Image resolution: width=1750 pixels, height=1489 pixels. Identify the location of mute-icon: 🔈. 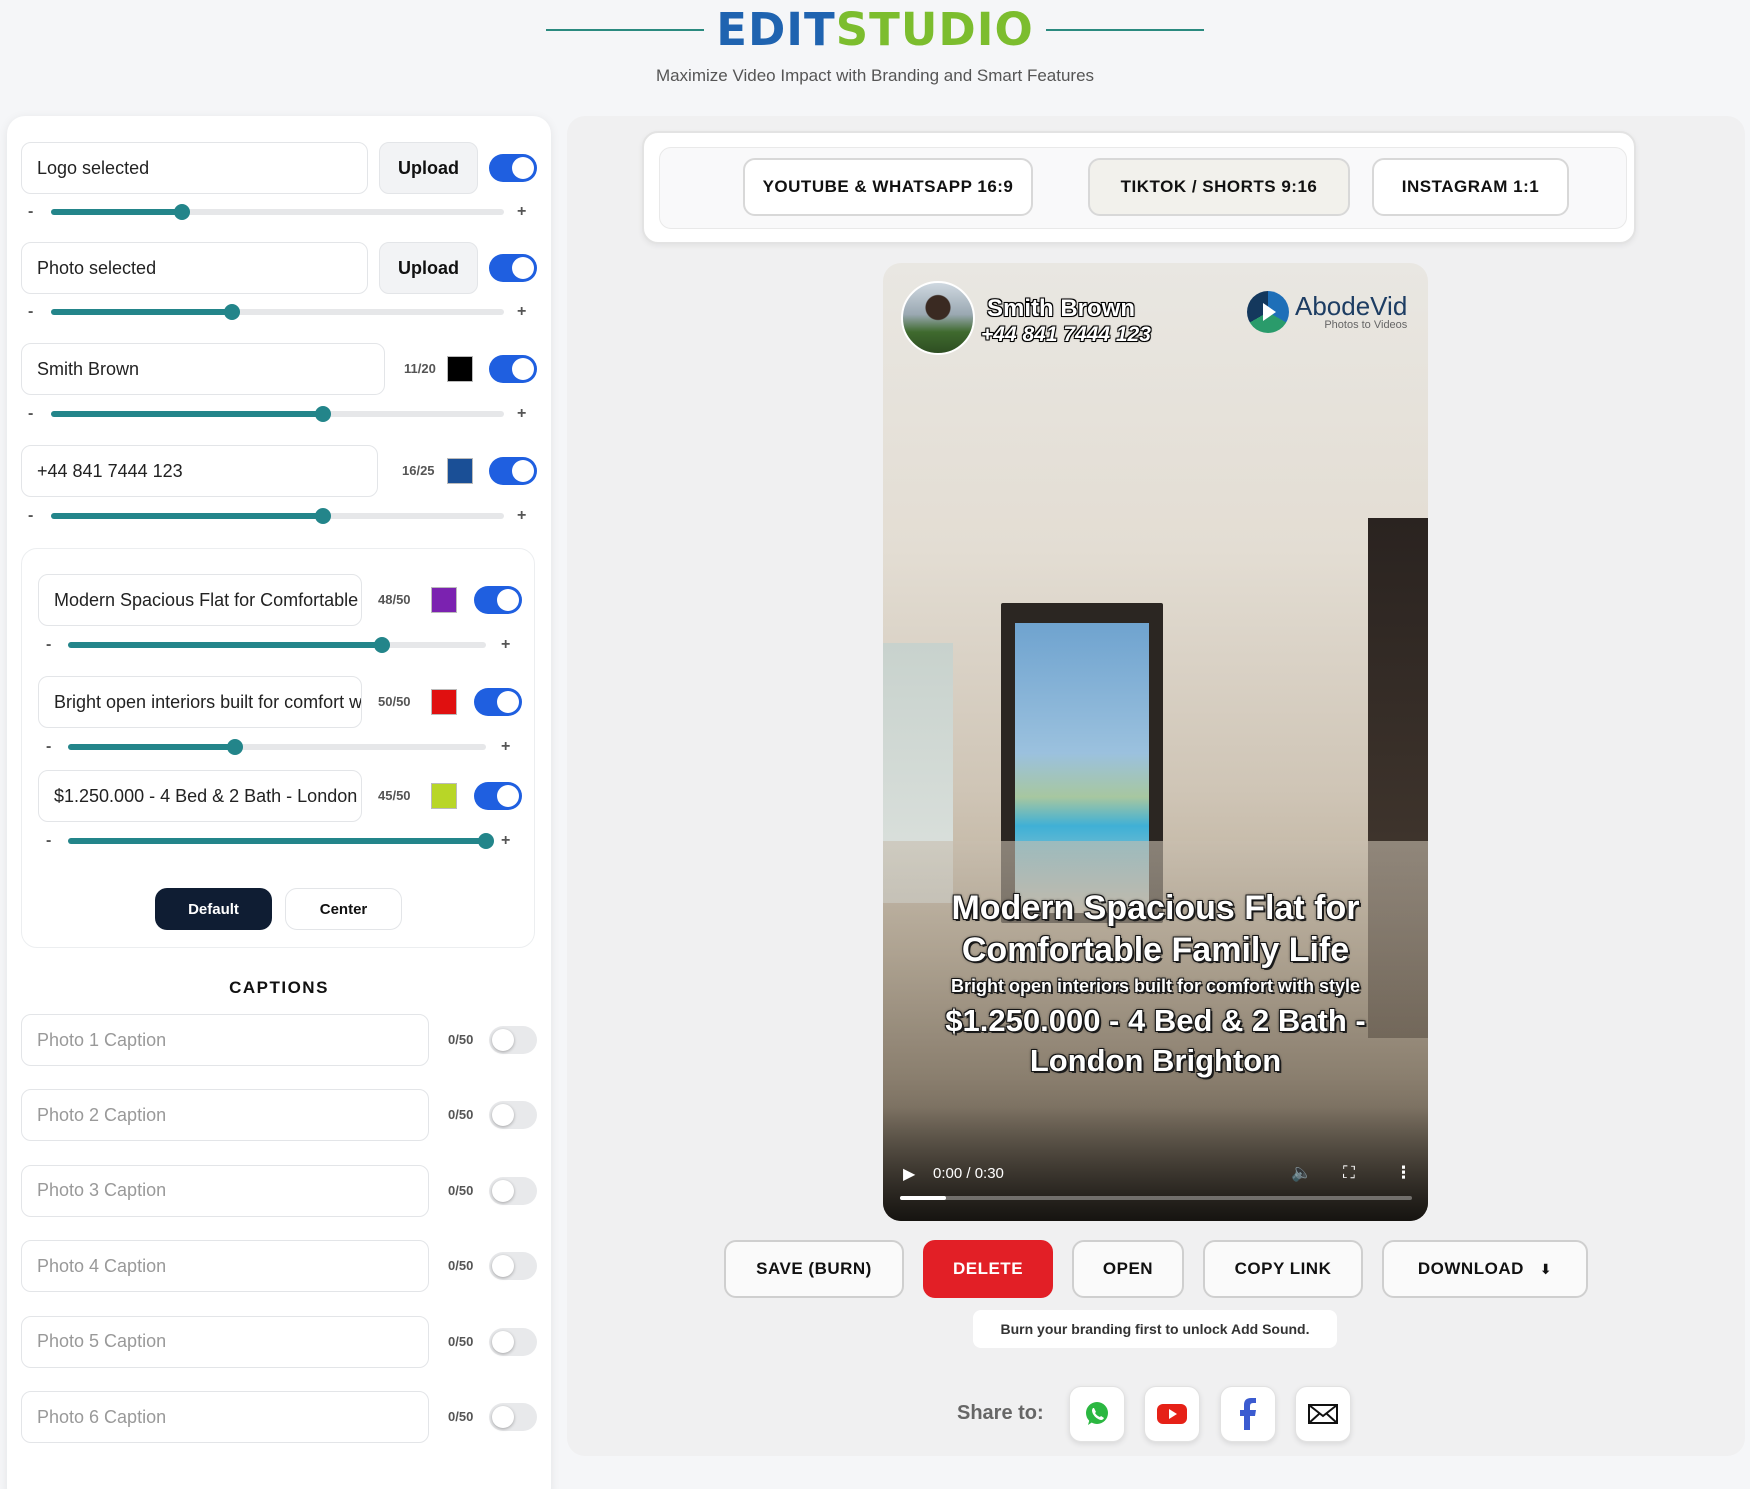
(1301, 1173).